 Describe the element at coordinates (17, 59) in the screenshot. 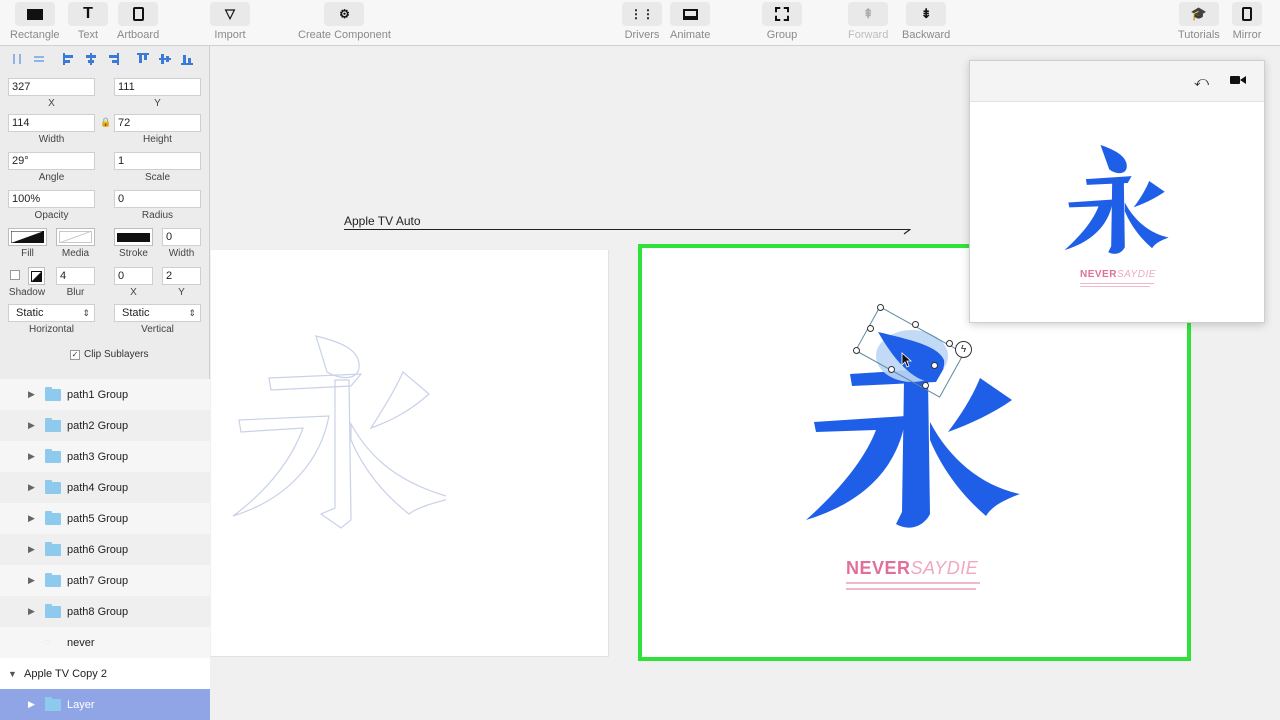

I see `distribute-horizontal-icon` at that location.